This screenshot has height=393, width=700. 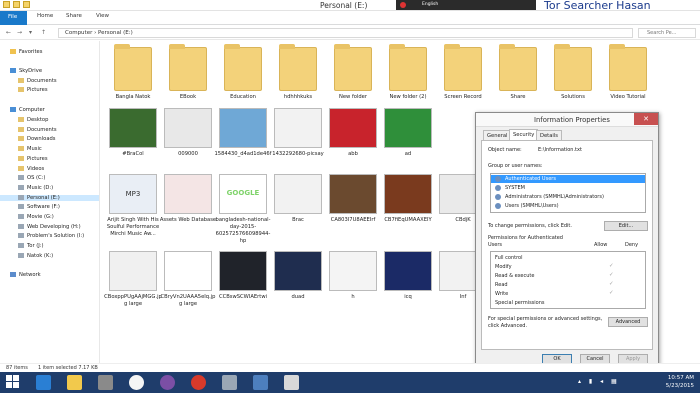 I want to click on group-item: Authenticated Users, so click(x=568, y=179).